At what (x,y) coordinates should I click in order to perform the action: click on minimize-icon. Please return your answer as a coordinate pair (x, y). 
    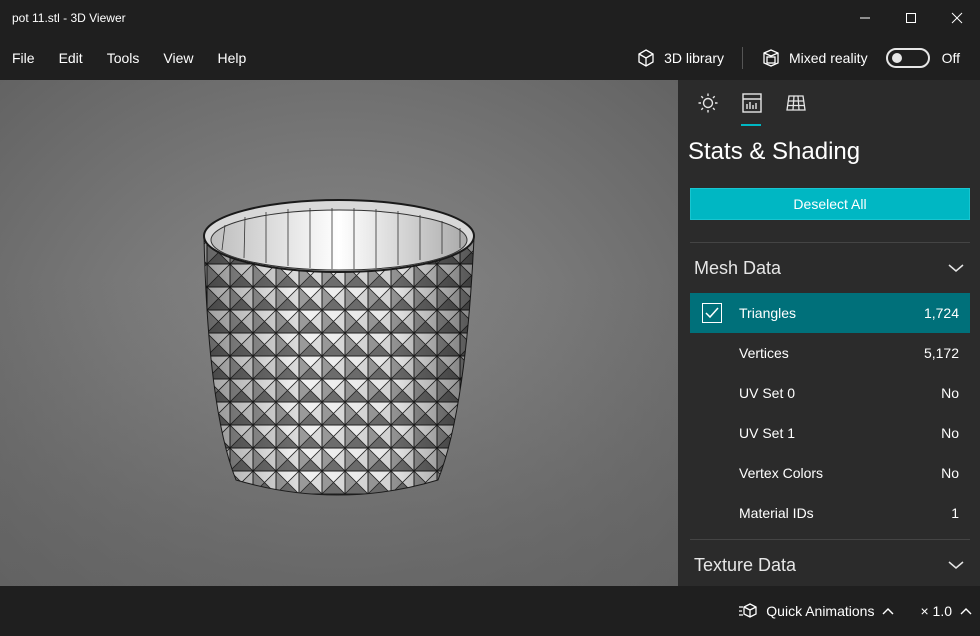
    Looking at the image, I should click on (865, 18).